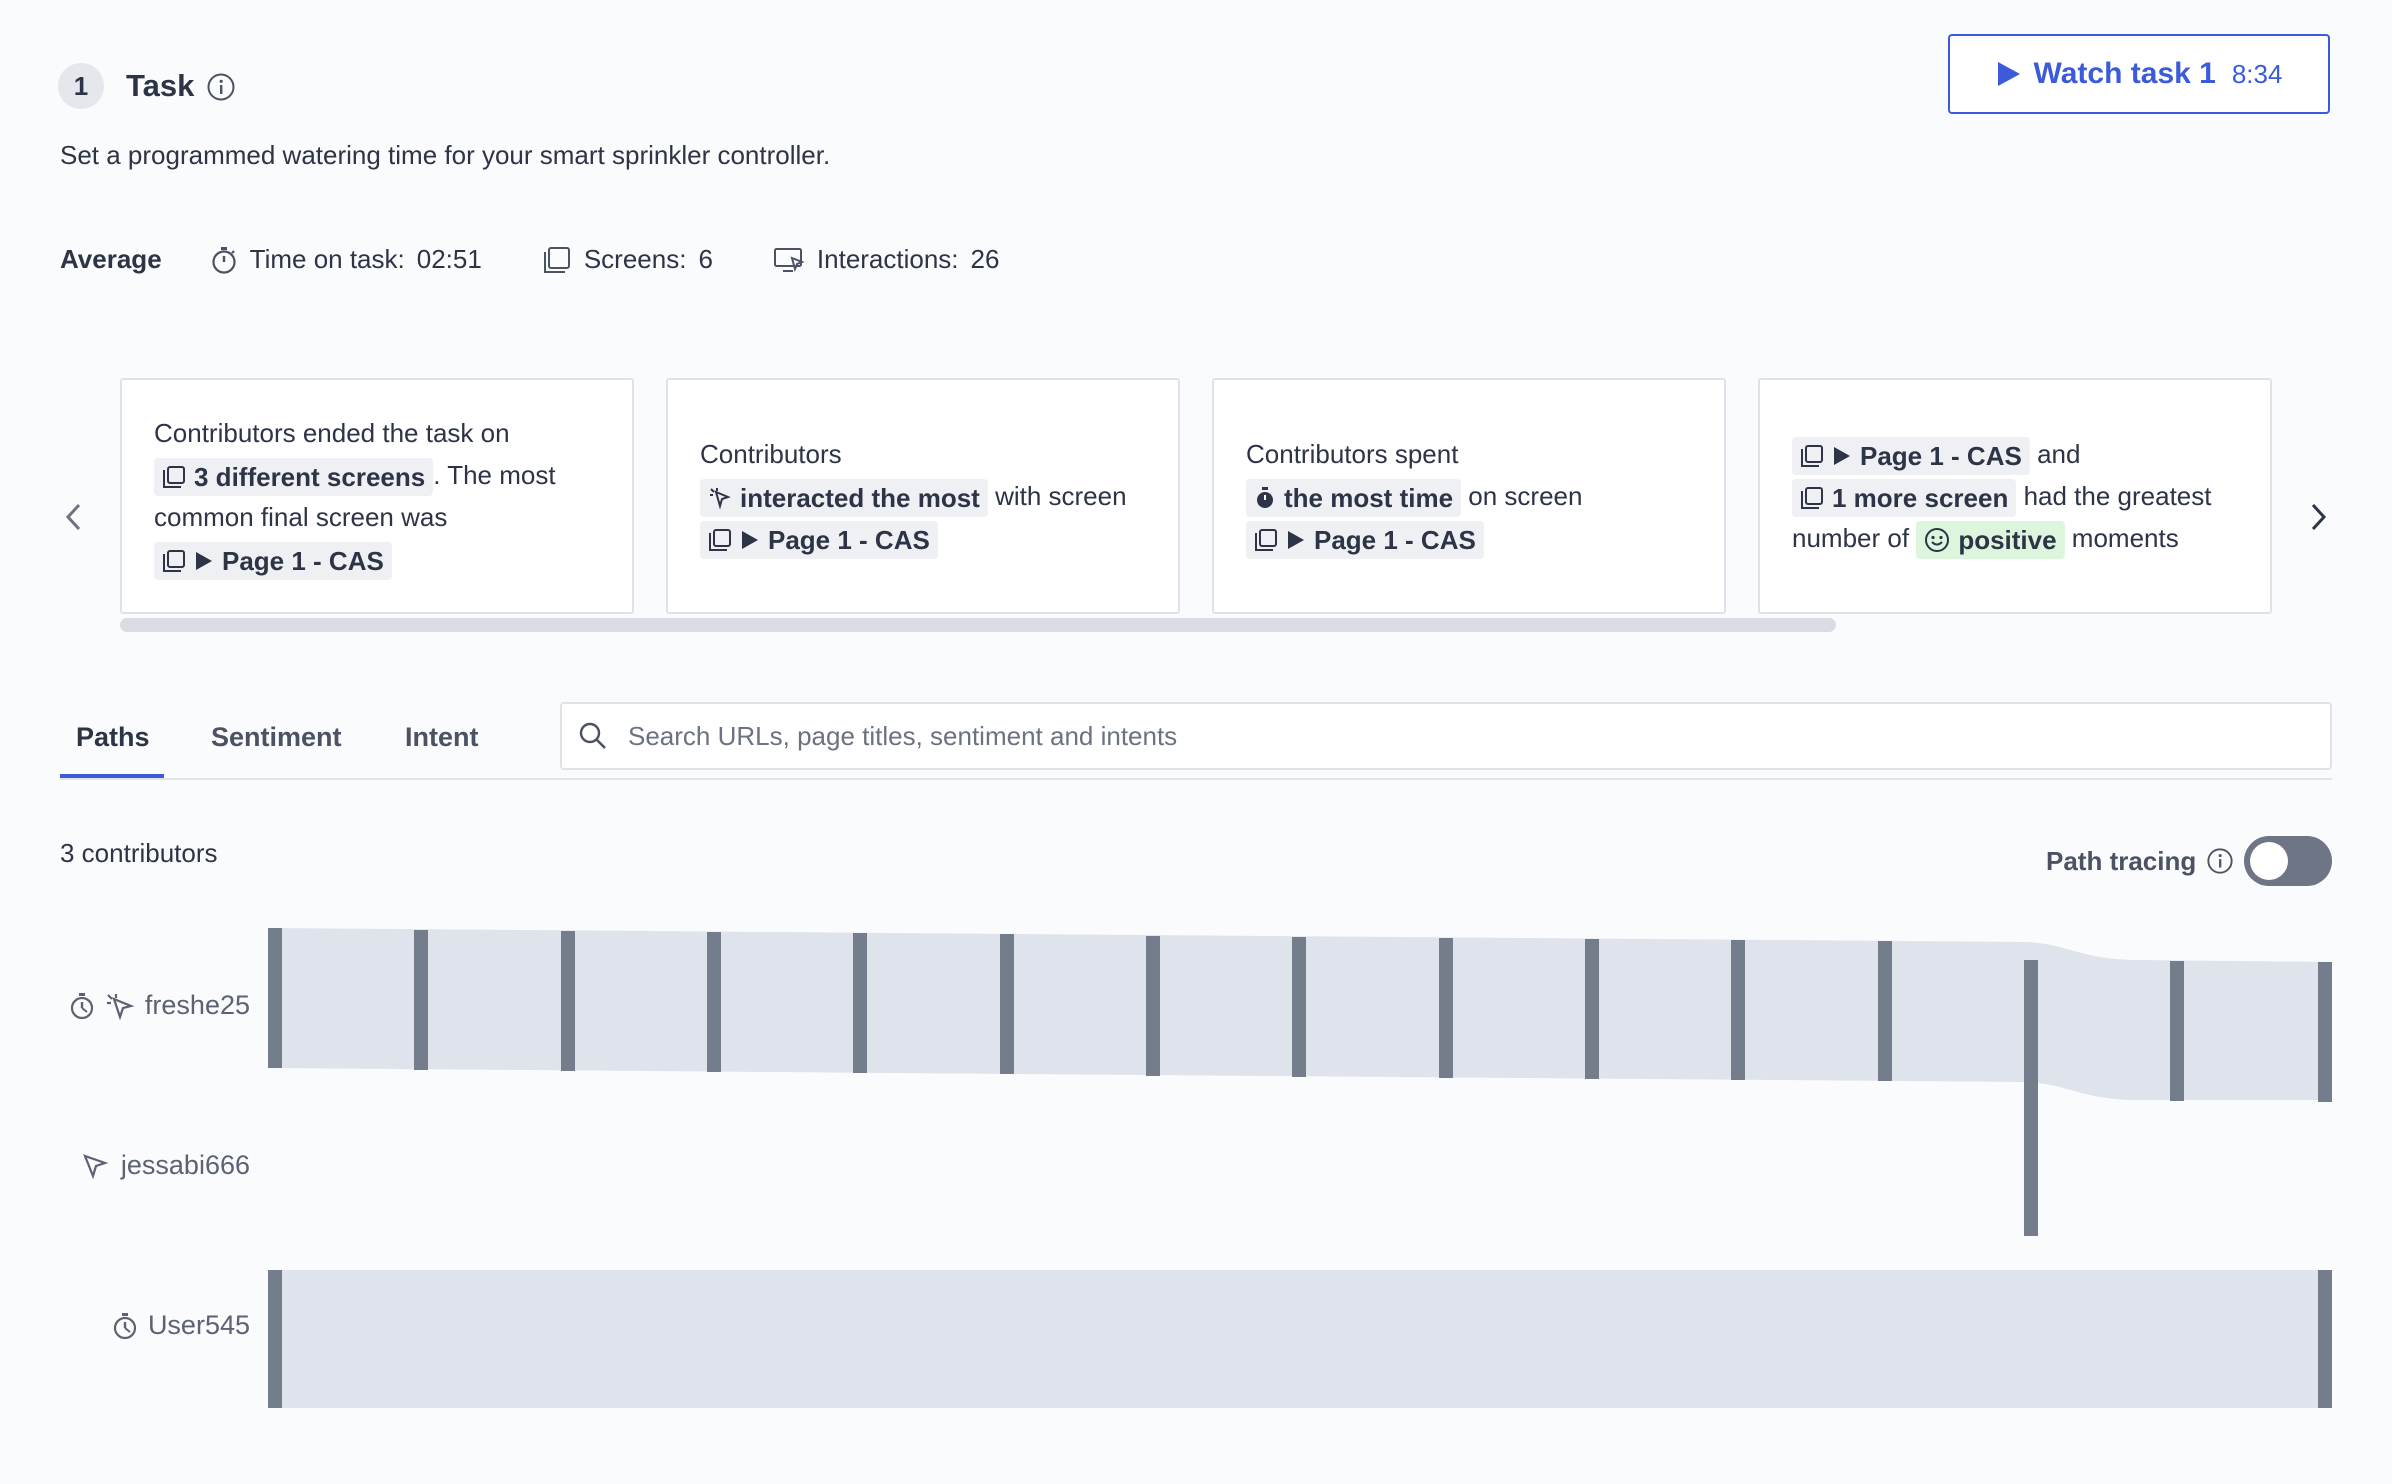 The width and height of the screenshot is (2392, 1484). Describe the element at coordinates (327, 259) in the screenshot. I see `time-on-task-label: Time on task:` at that location.